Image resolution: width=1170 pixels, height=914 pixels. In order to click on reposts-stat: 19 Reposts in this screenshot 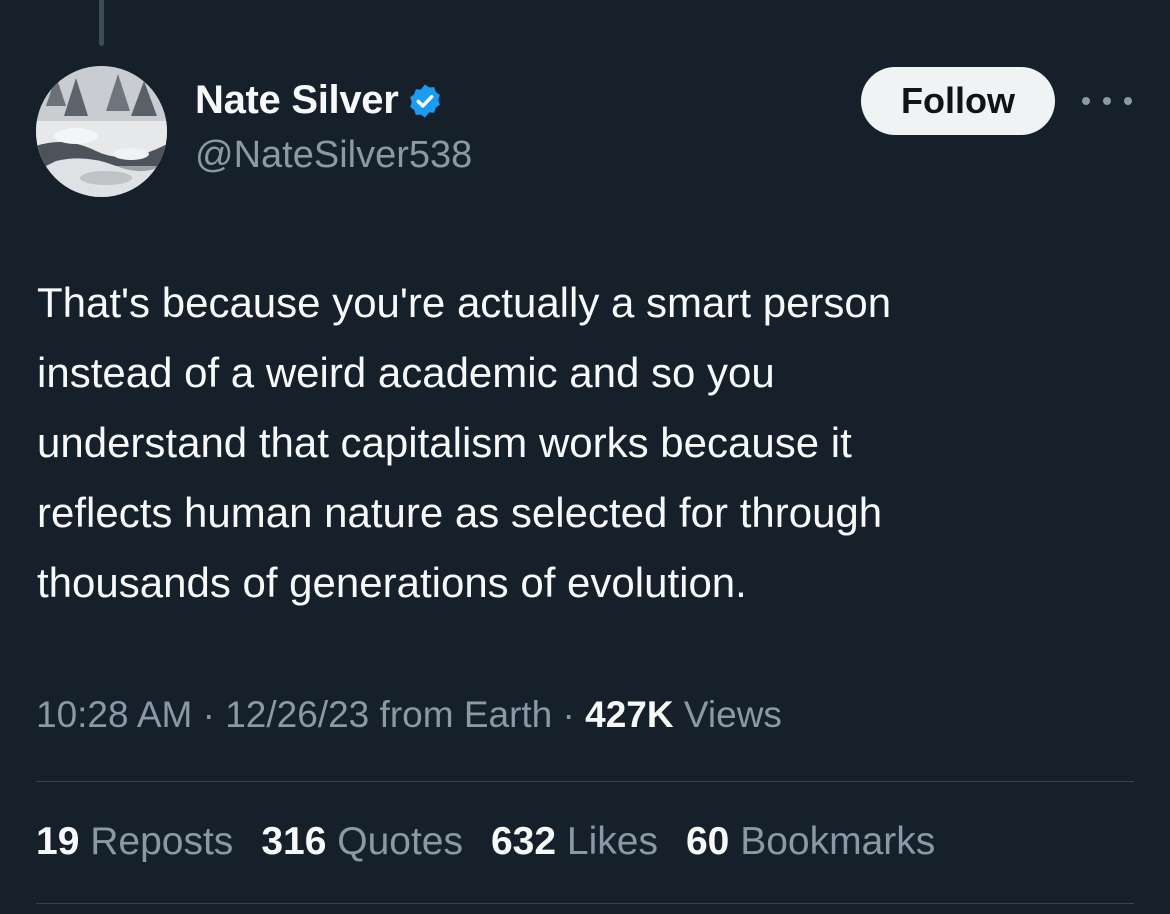, I will do `click(134, 842)`.